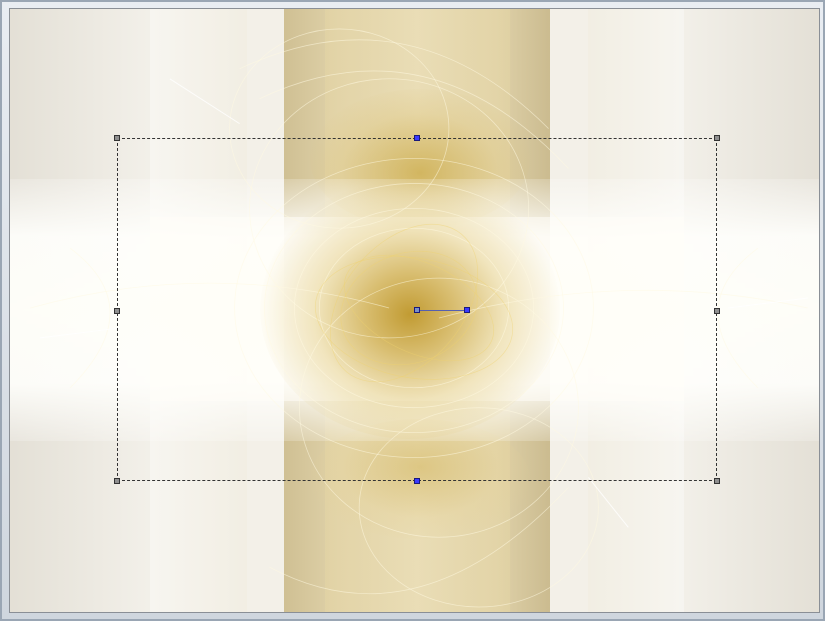 The height and width of the screenshot is (621, 825). Describe the element at coordinates (717, 311) in the screenshot. I see `handle-middle-right` at that location.